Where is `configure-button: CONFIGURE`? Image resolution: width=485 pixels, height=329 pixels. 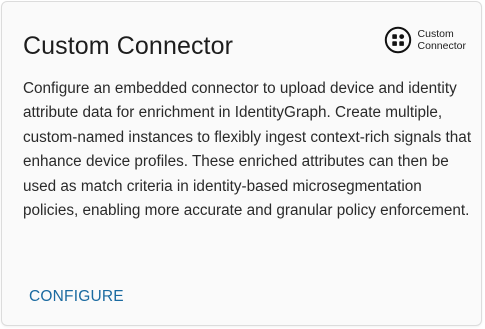 configure-button: CONFIGURE is located at coordinates (76, 297).